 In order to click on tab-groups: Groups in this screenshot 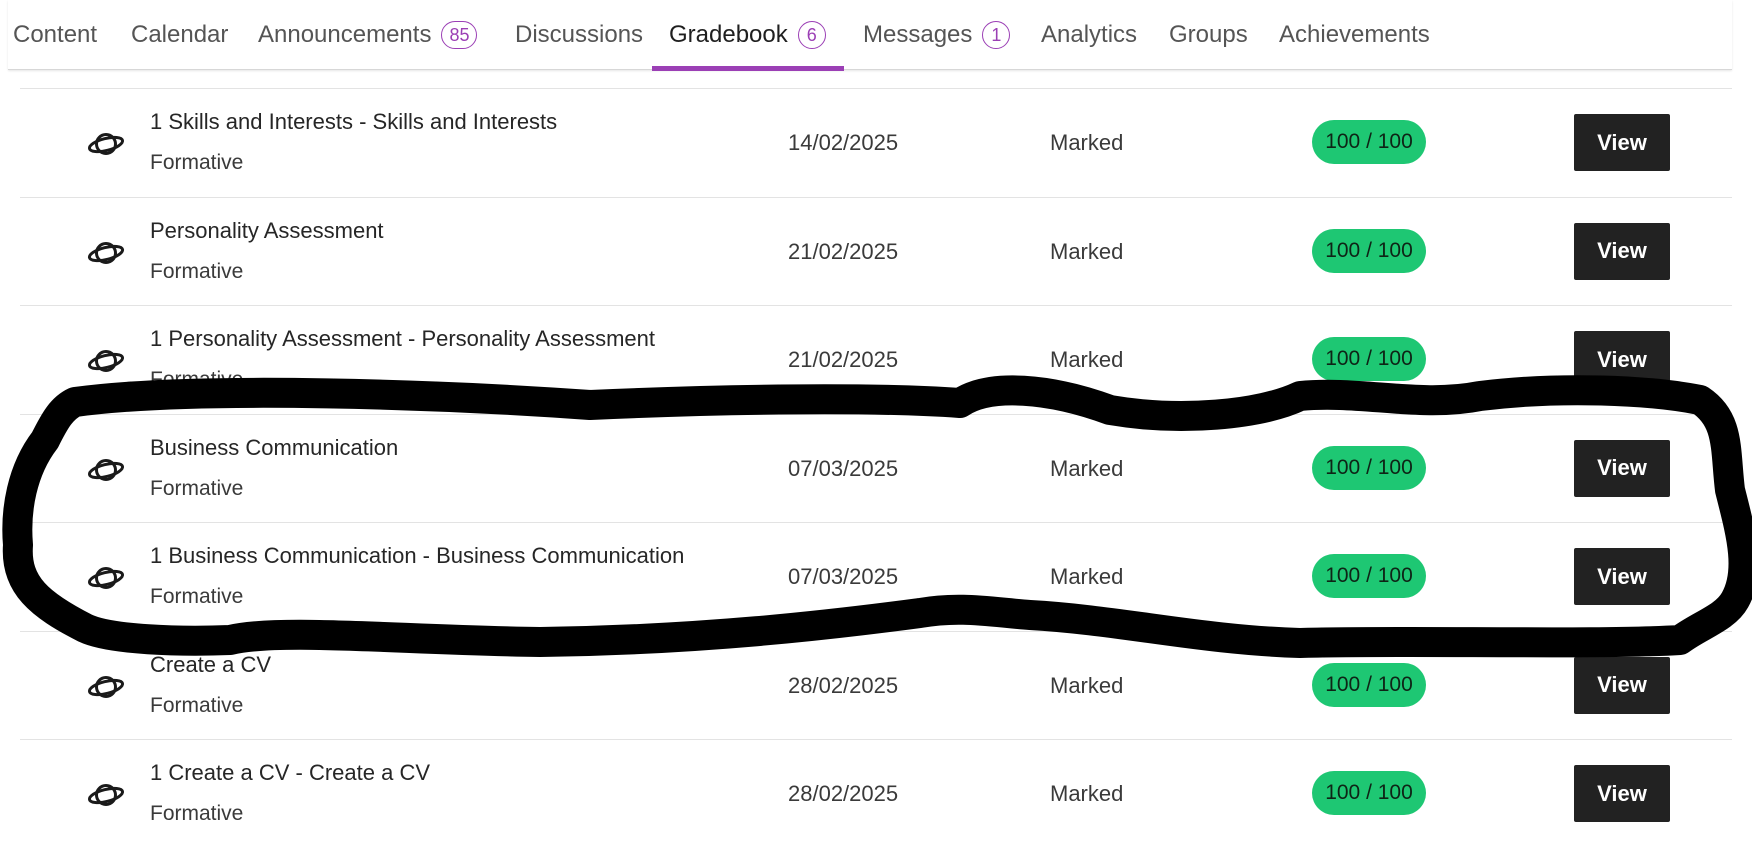, I will do `click(1208, 35)`.